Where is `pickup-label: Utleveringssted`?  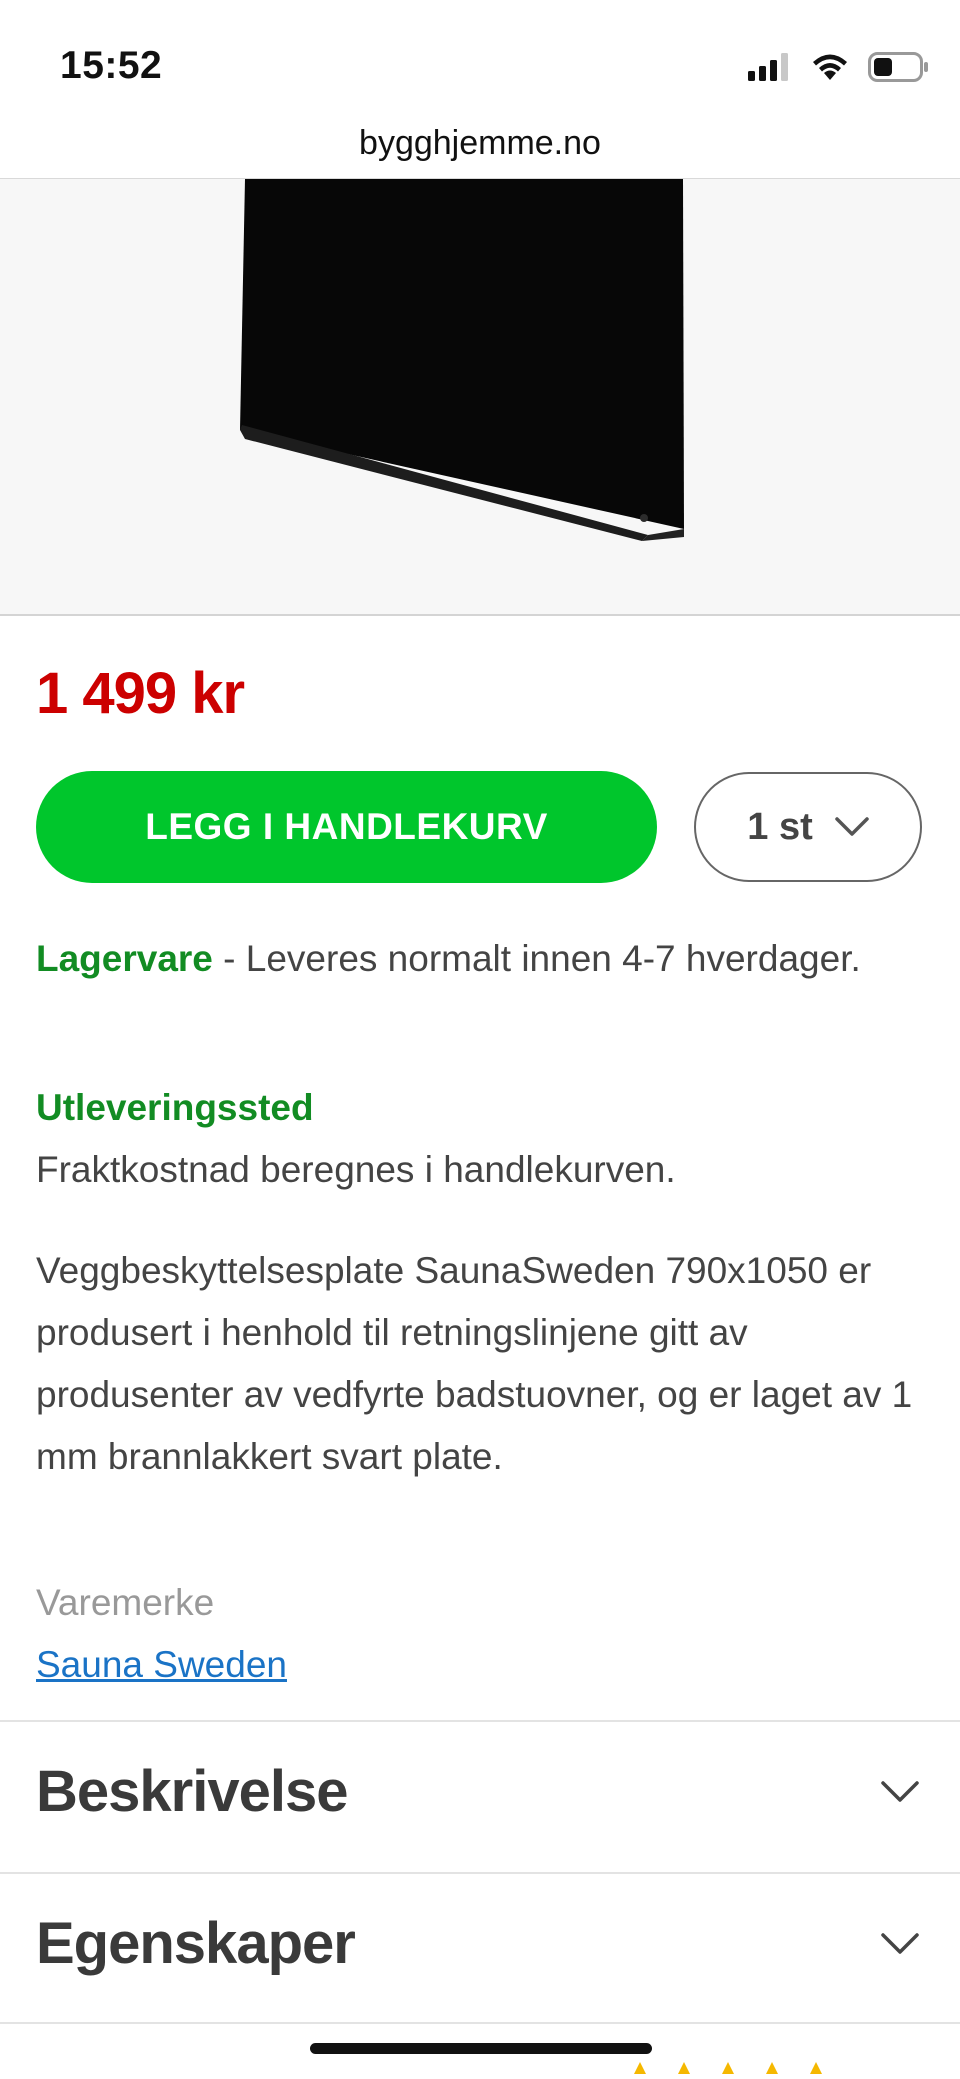
pickup-label: Utleveringssted is located at coordinates (476, 1108).